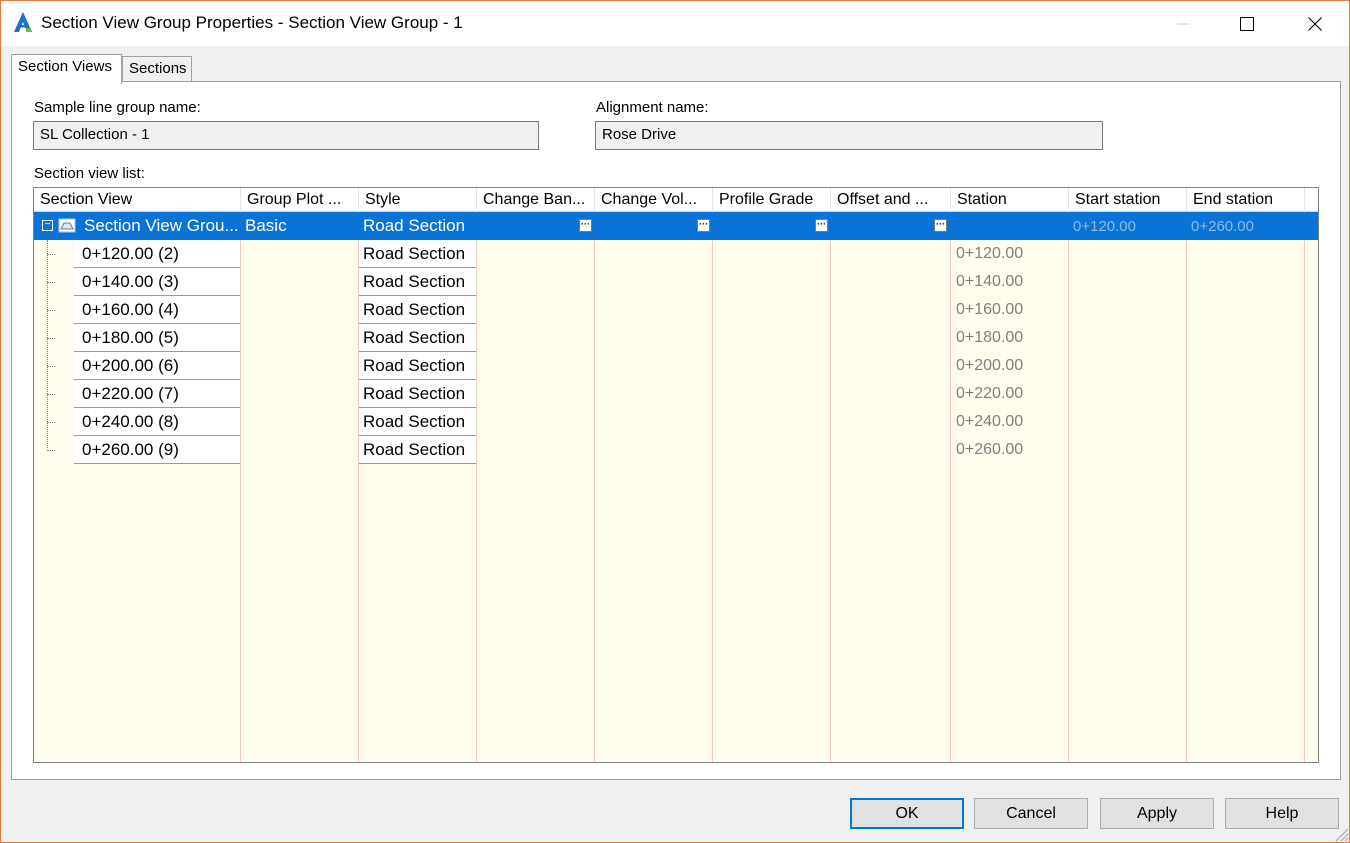 The width and height of the screenshot is (1350, 843). I want to click on resize-grip-icon, so click(1340, 833).